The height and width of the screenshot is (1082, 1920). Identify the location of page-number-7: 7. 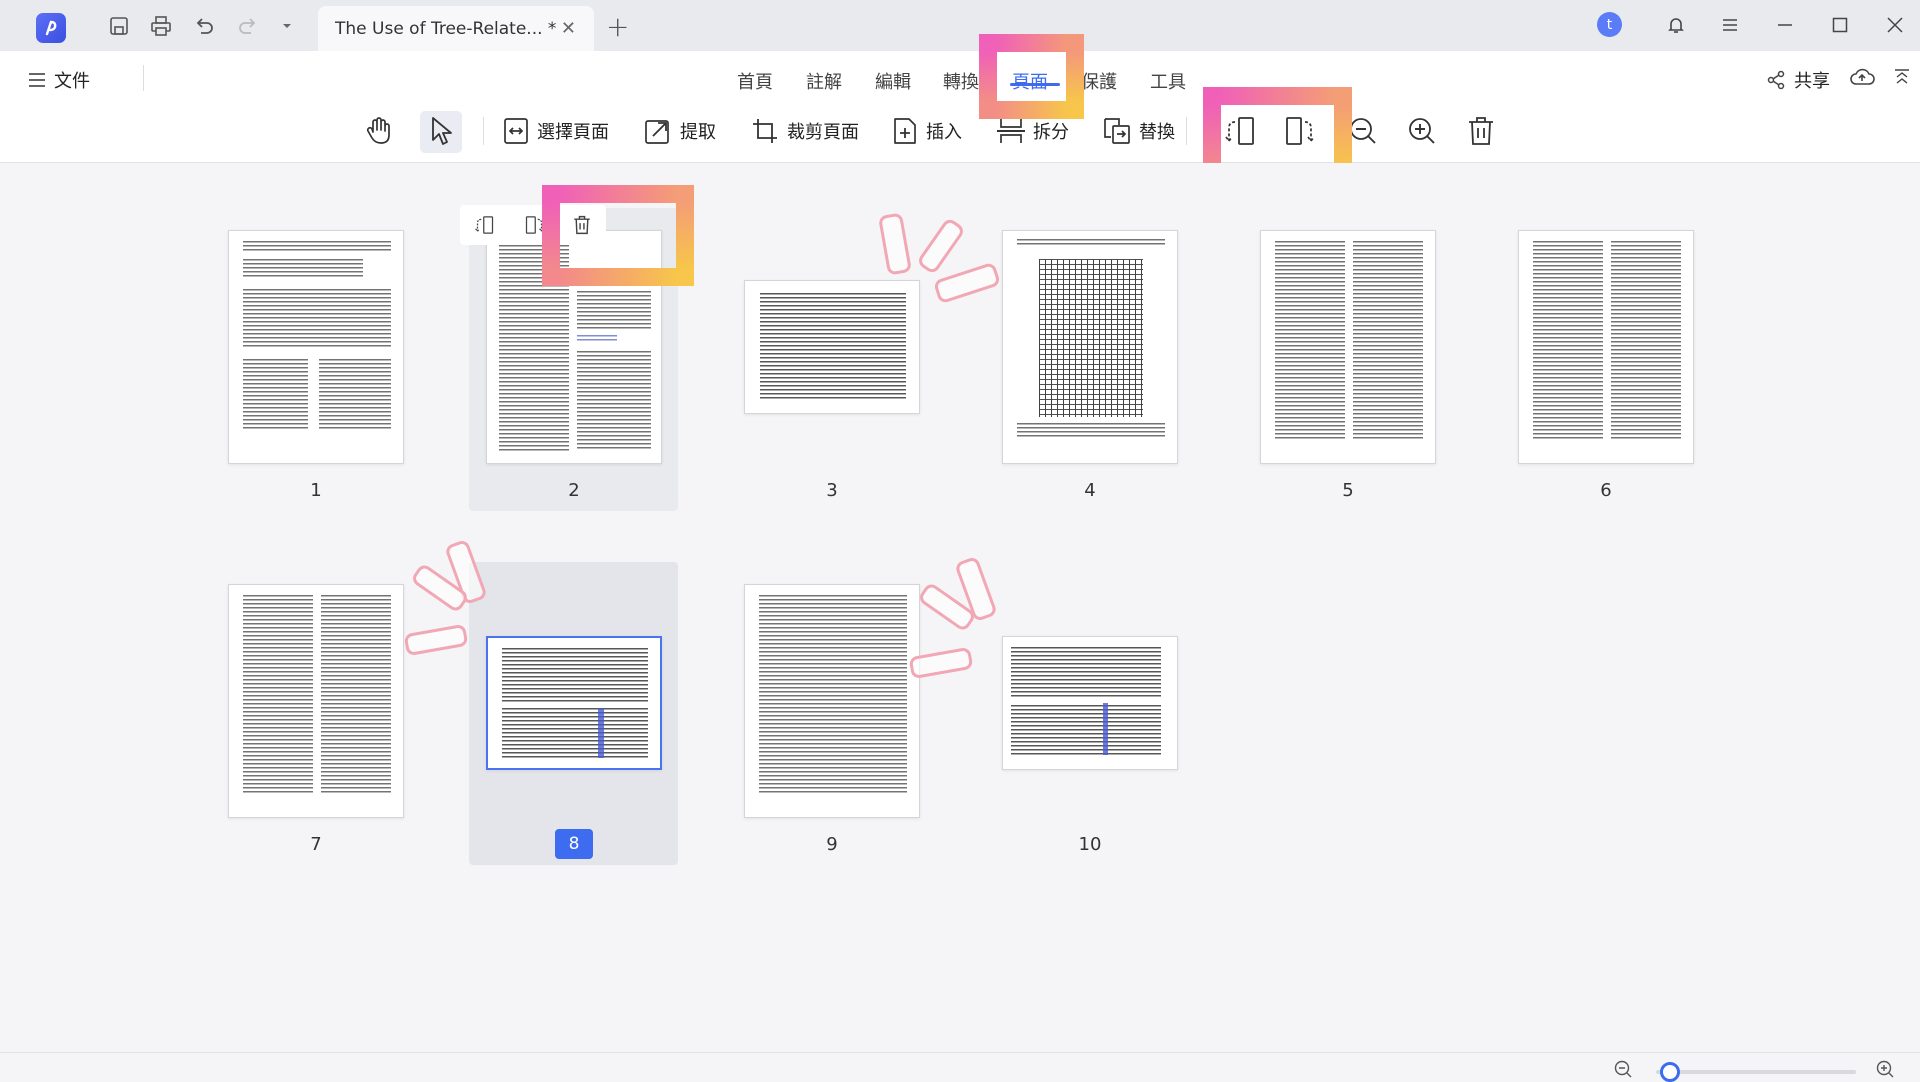
(316, 844).